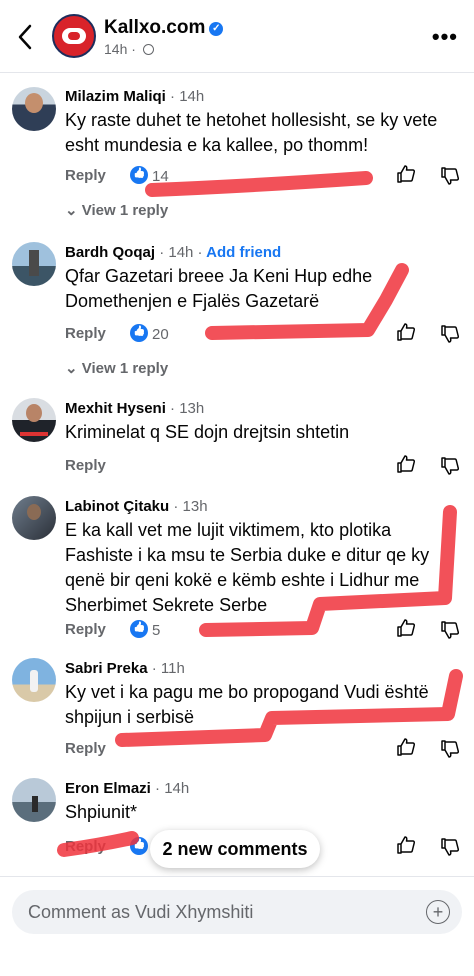 Image resolution: width=474 pixels, height=976 pixels. What do you see at coordinates (148, 49) in the screenshot?
I see `globe-icon` at bounding box center [148, 49].